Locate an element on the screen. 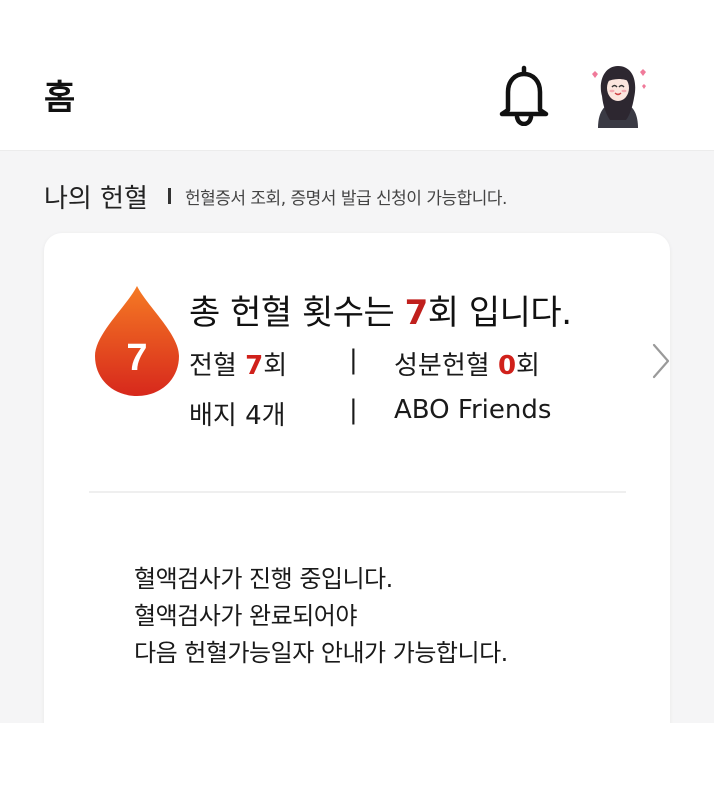 The width and height of the screenshot is (714, 801). whole-blood-label: 전혈 is located at coordinates (217, 366).